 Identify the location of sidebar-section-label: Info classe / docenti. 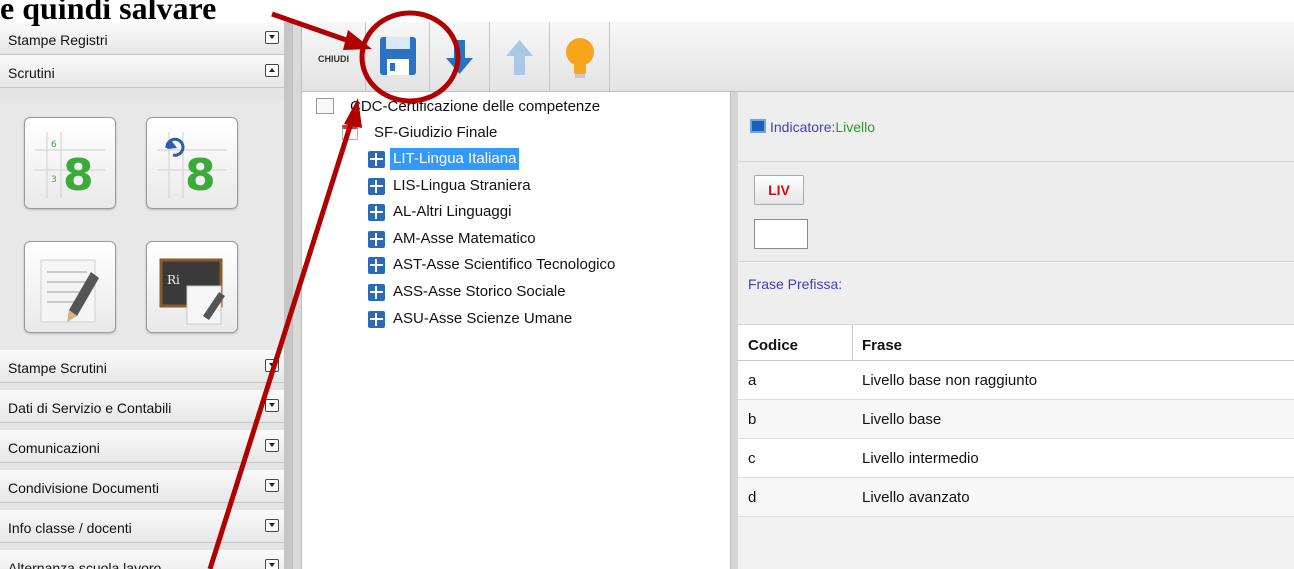
(70, 528).